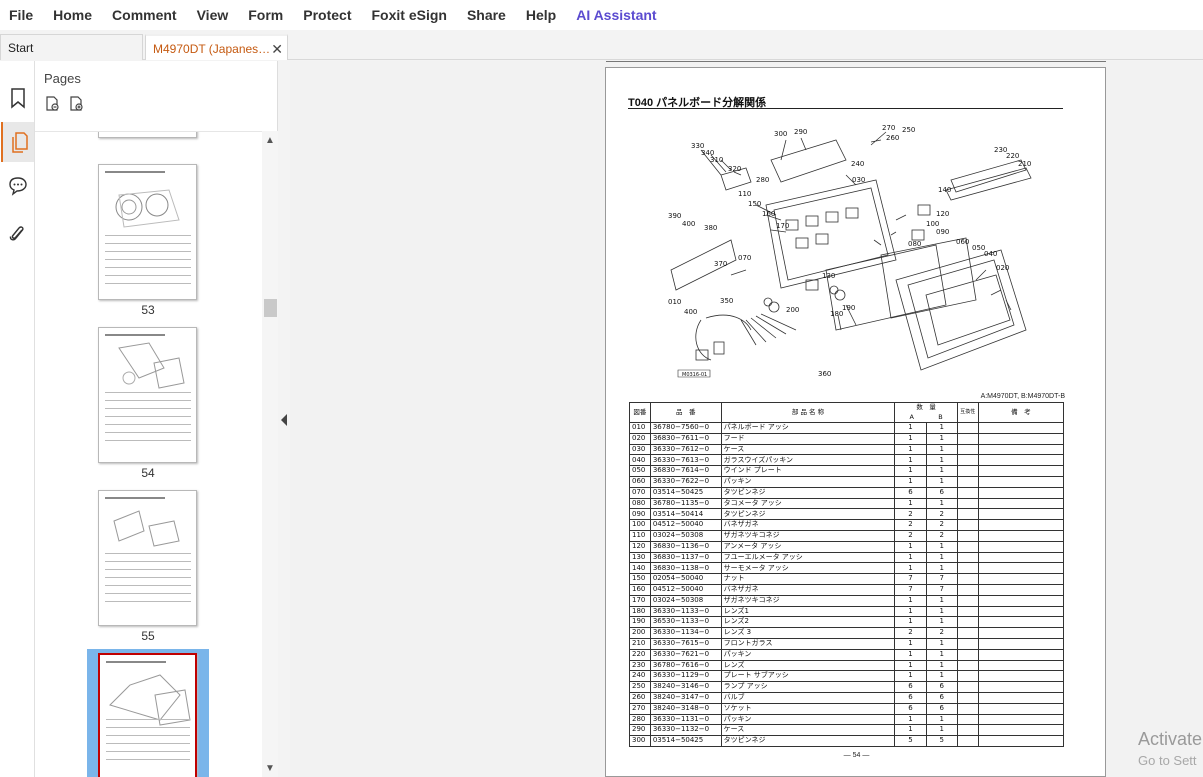  Describe the element at coordinates (744, 258) in the screenshot. I see `diagram-label: 070` at that location.